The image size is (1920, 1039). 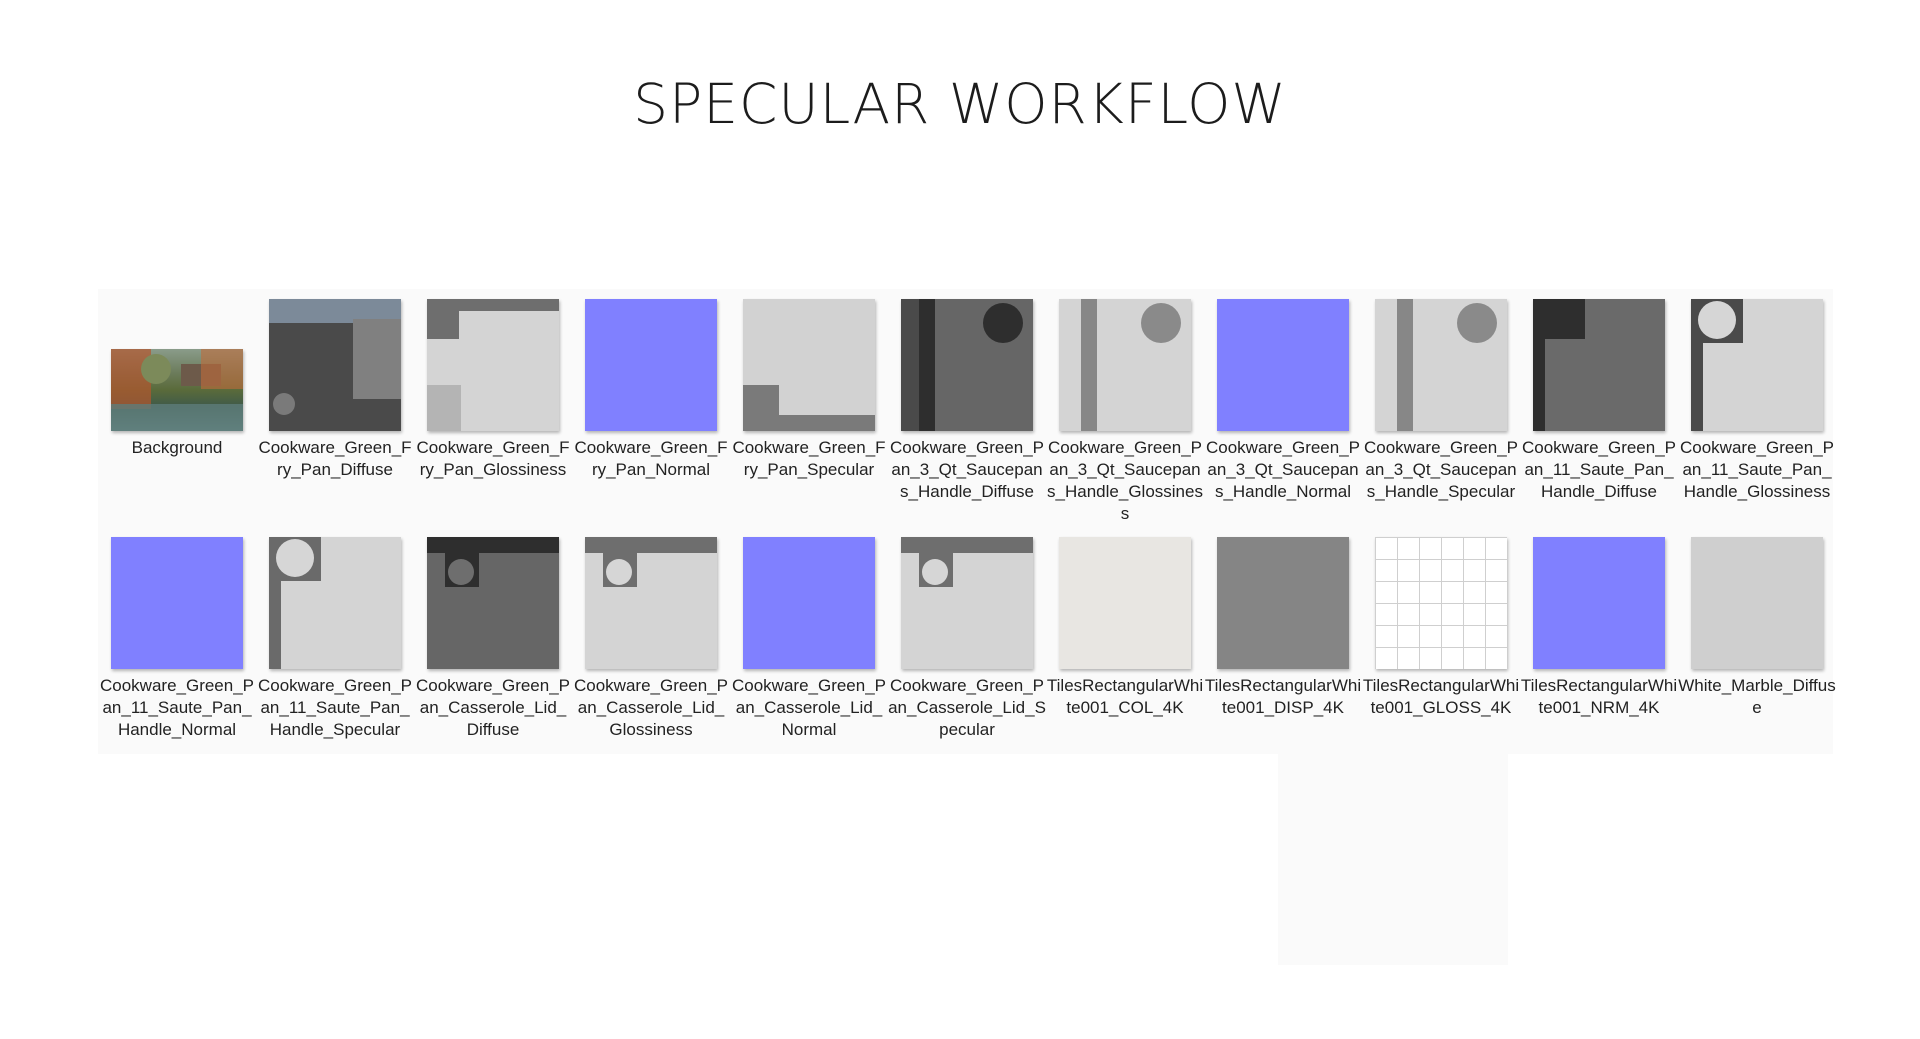 What do you see at coordinates (177, 447) in the screenshot?
I see `file-name: Background` at bounding box center [177, 447].